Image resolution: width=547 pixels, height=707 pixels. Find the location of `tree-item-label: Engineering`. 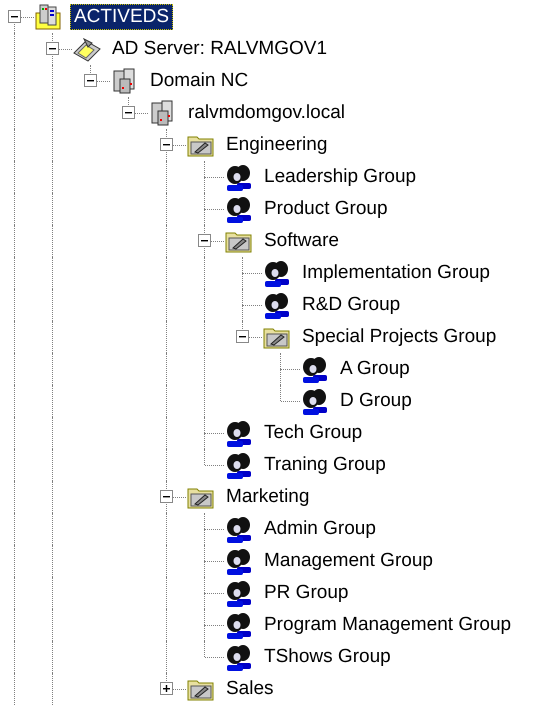

tree-item-label: Engineering is located at coordinates (277, 145).